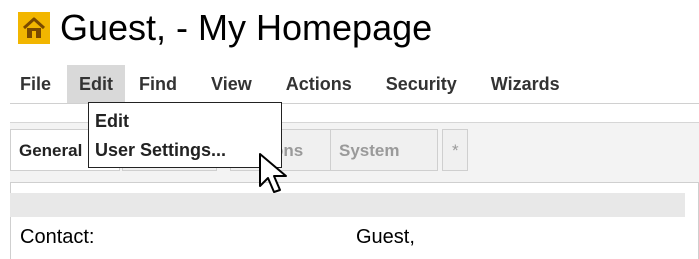  What do you see at coordinates (112, 121) in the screenshot?
I see `dropdown-item-edit: Edit` at bounding box center [112, 121].